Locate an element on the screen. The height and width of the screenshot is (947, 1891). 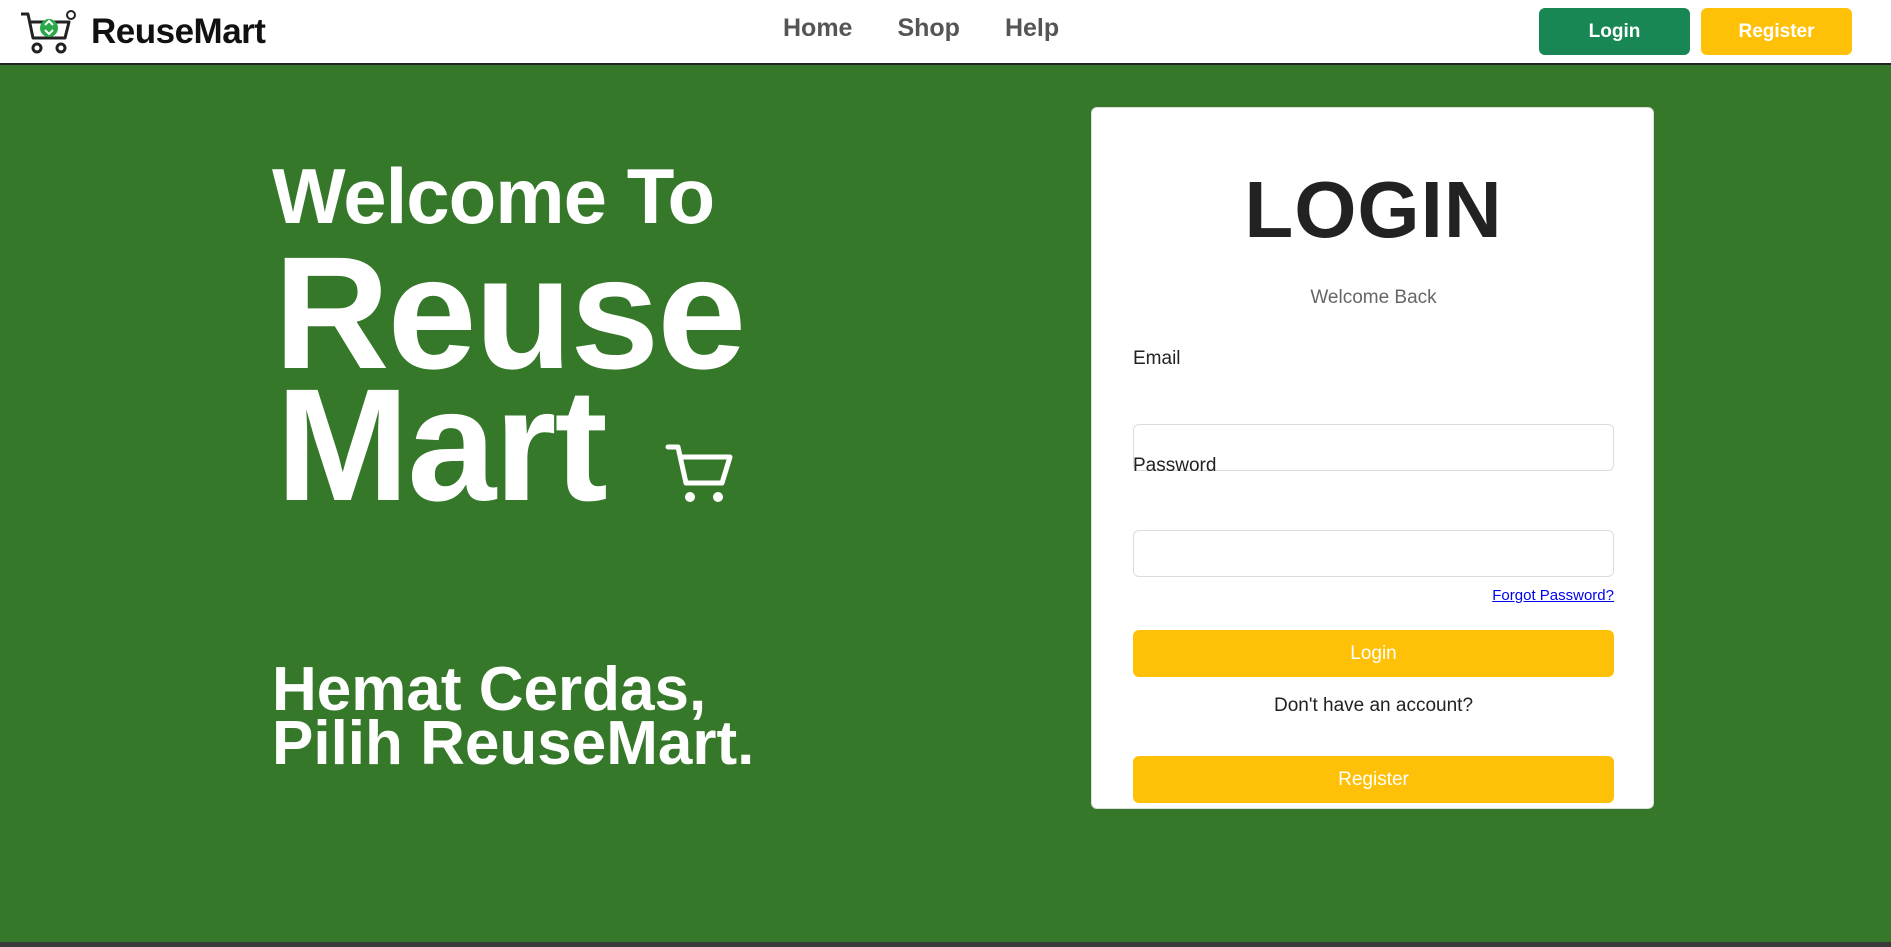
login-subtitle: Welcome Back is located at coordinates (1373, 297).